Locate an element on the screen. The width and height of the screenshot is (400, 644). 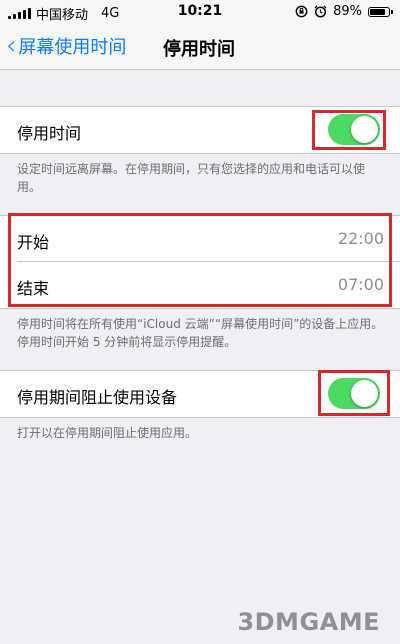
battery-icon is located at coordinates (380, 11).